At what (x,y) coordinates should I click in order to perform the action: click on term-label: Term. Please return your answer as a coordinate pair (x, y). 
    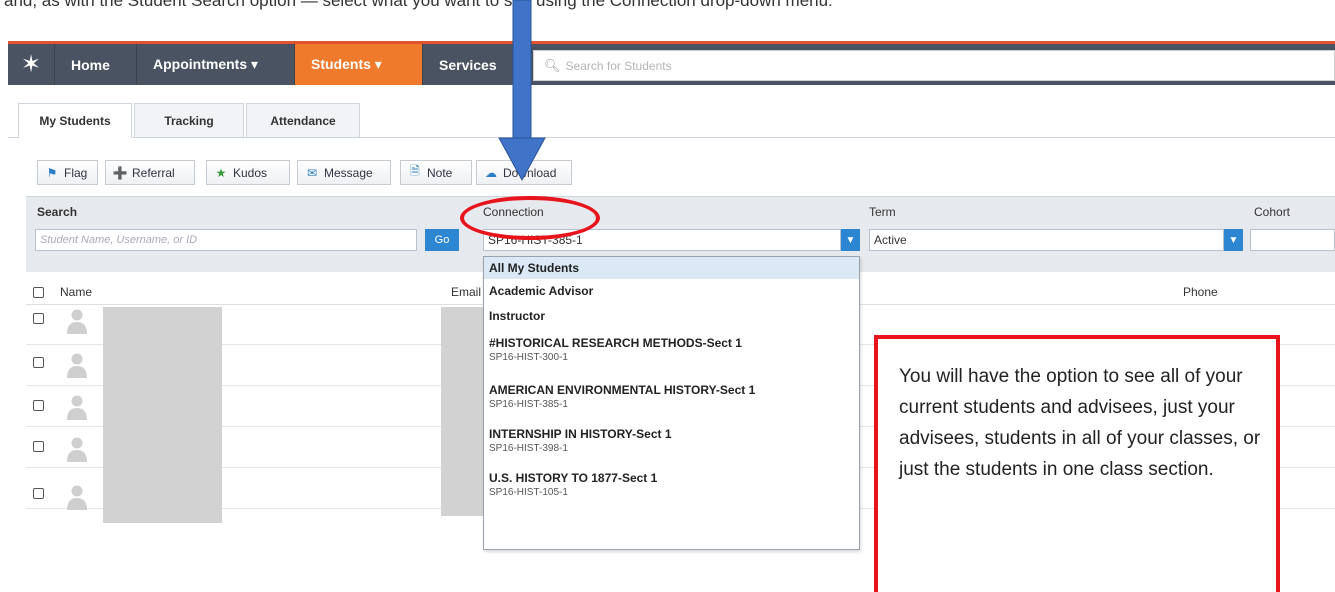
    Looking at the image, I should click on (882, 212).